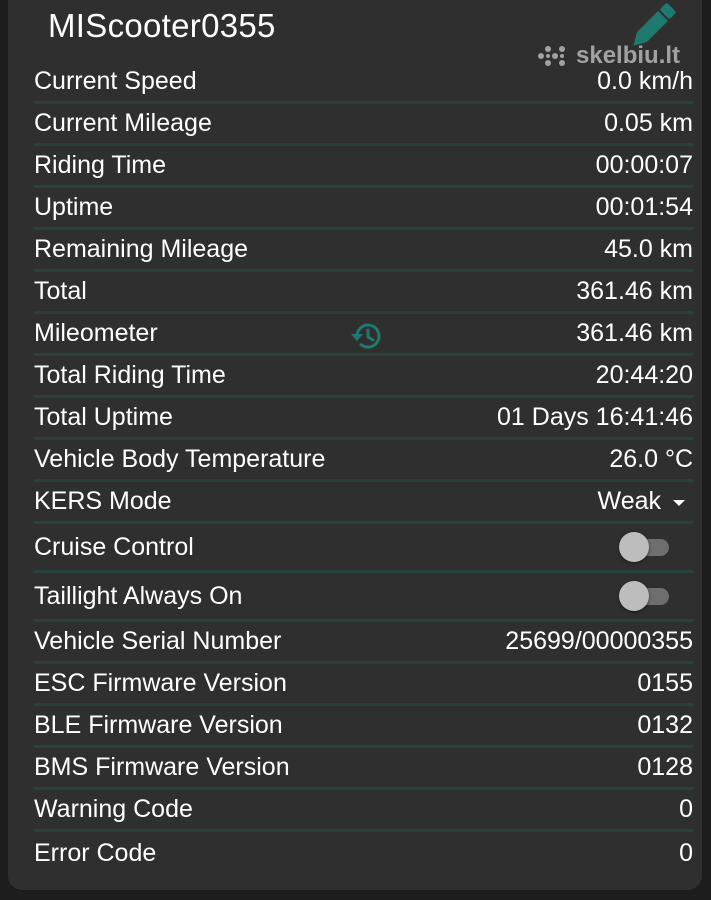 The width and height of the screenshot is (711, 900). I want to click on row-ble-firmware-version: BLE Firmware Version 0132, so click(363, 727).